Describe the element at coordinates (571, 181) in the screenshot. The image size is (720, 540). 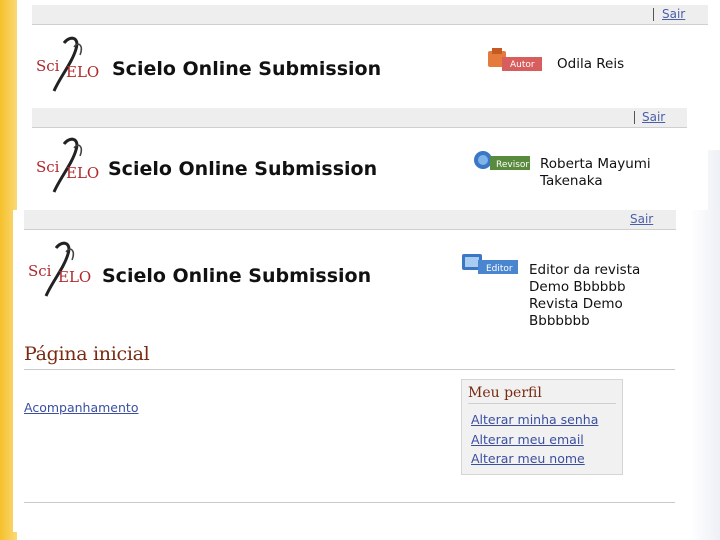
I see `user-name-line2: Takenaka` at that location.